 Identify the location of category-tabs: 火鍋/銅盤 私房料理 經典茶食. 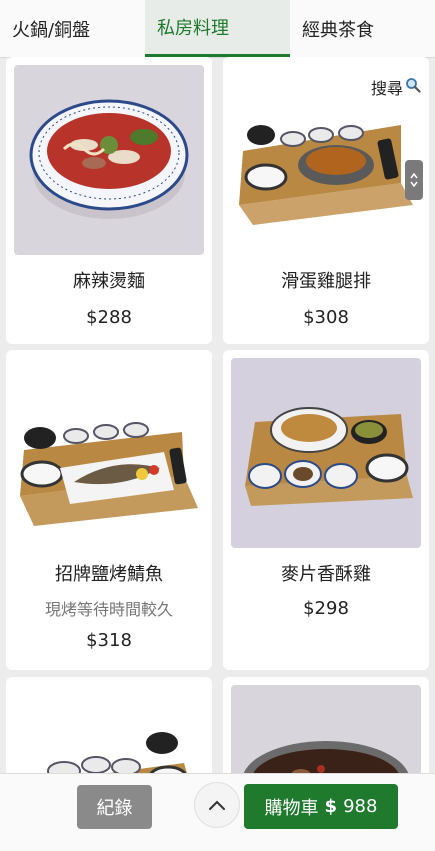
(217, 29).